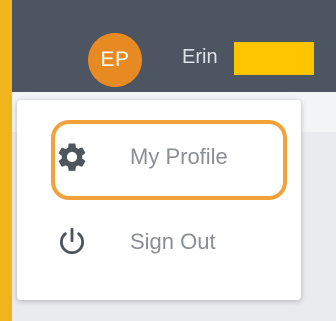  I want to click on power-icon, so click(72, 242).